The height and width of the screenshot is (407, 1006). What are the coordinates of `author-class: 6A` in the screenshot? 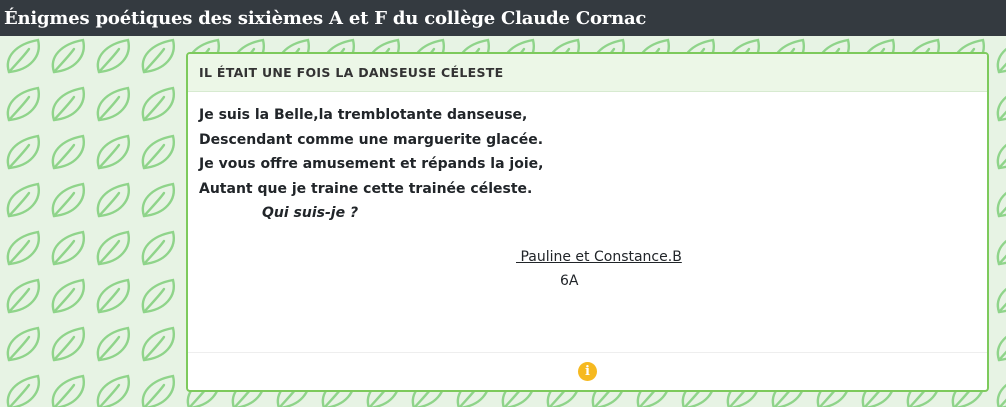 It's located at (569, 281).